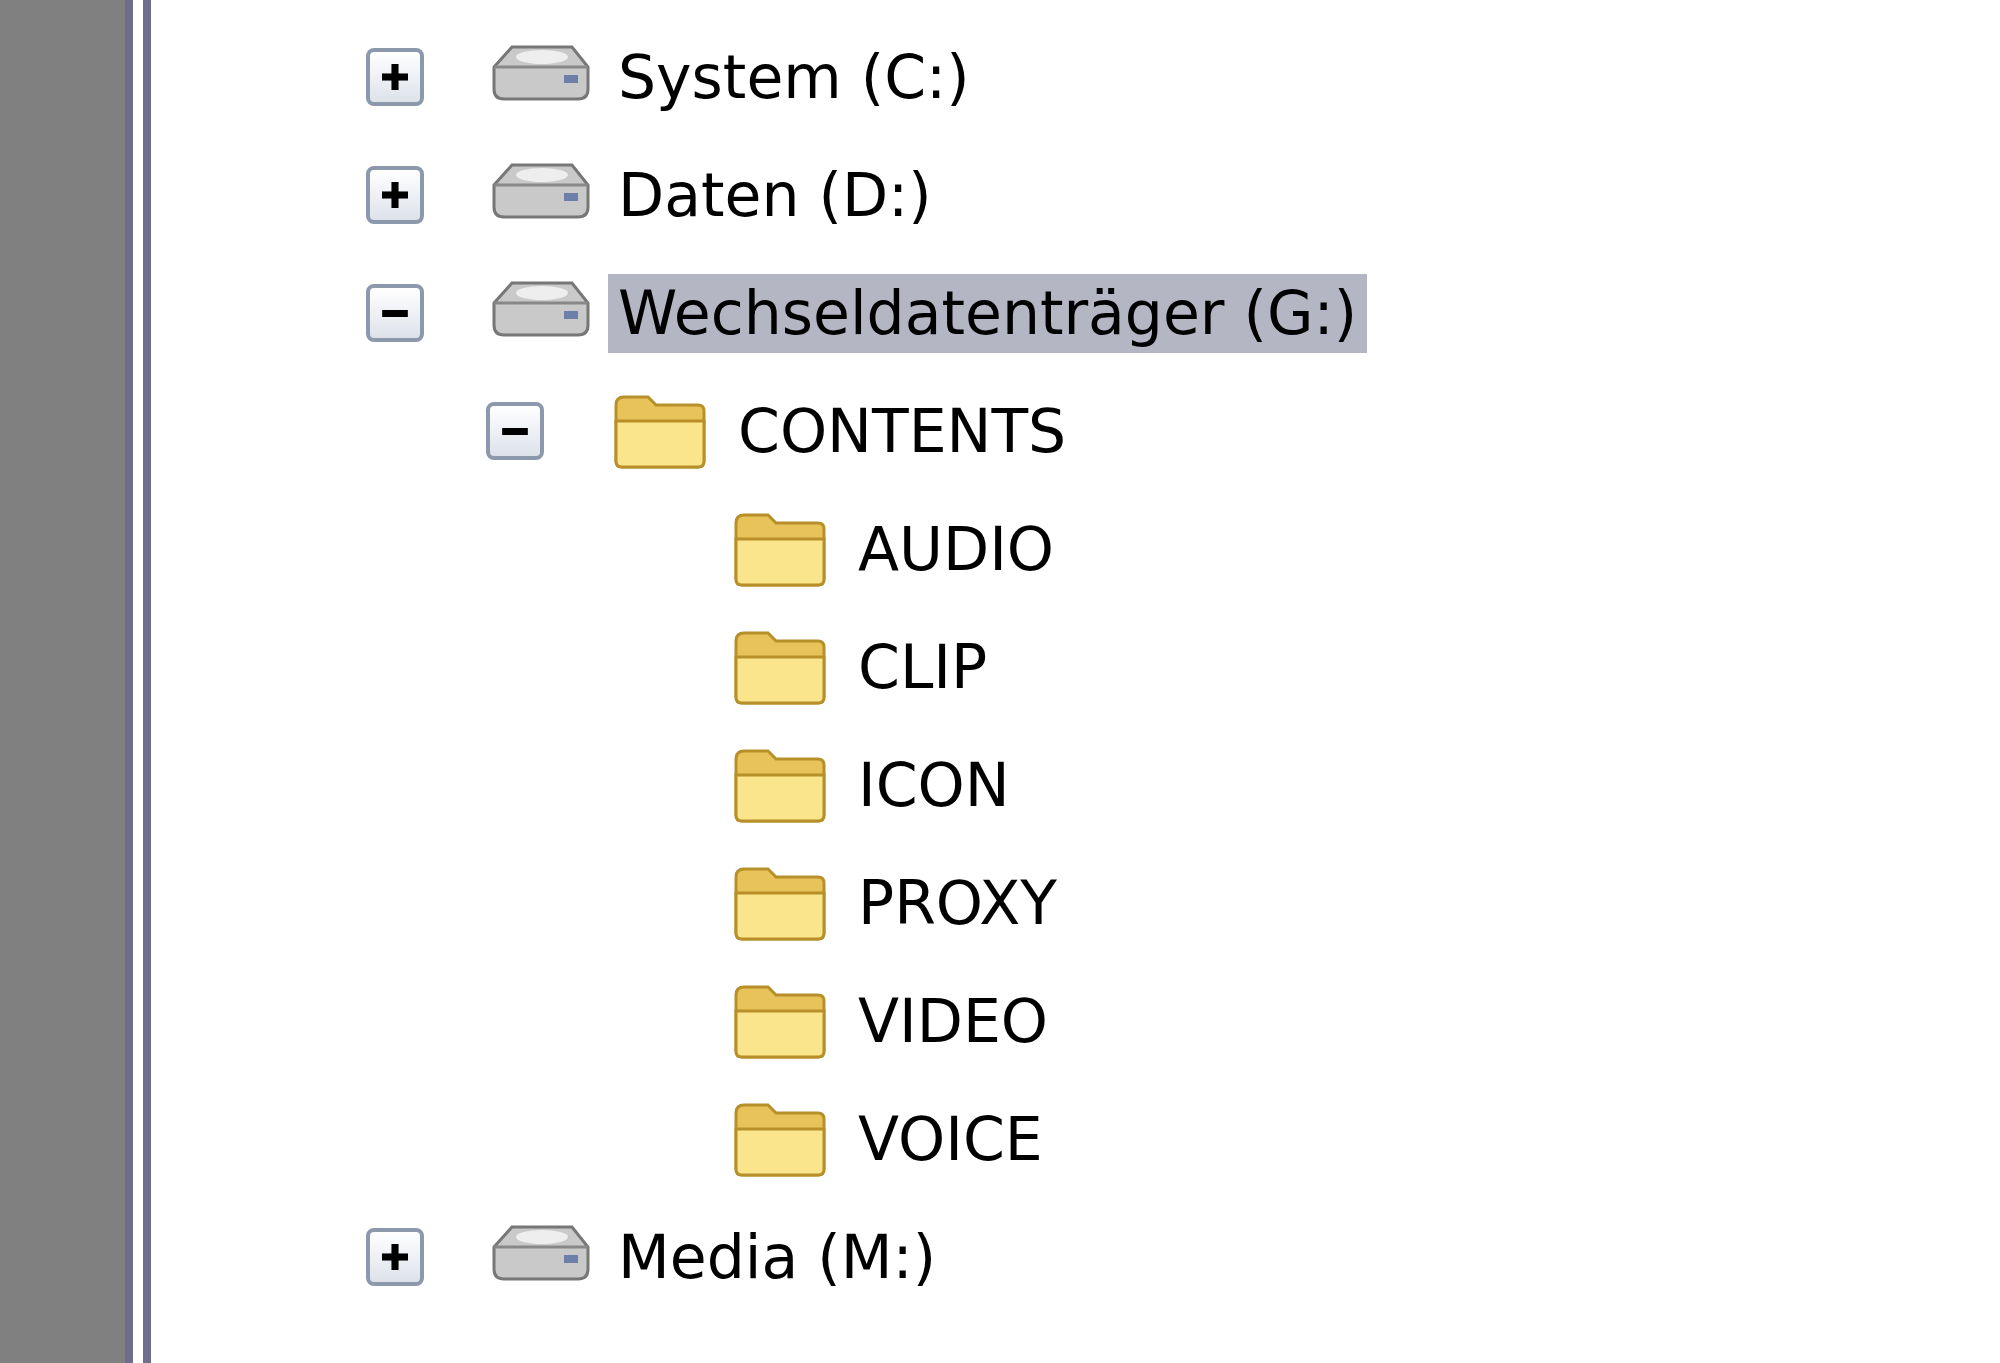 The height and width of the screenshot is (1363, 2000). Describe the element at coordinates (902, 431) in the screenshot. I see `tree-item-label: CONTENTS` at that location.